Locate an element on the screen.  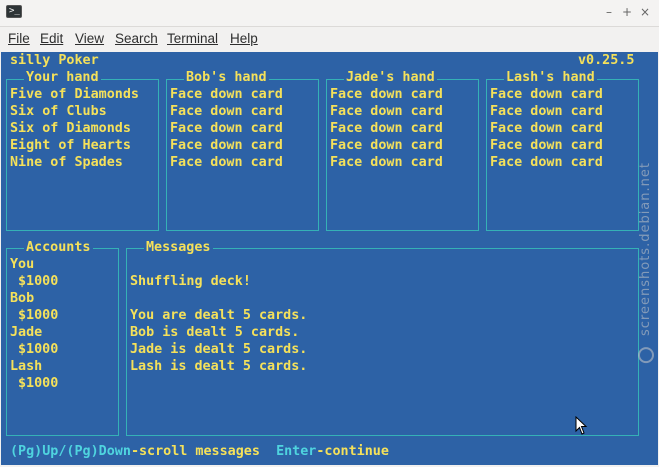
continue-action: -continue is located at coordinates (352, 451).